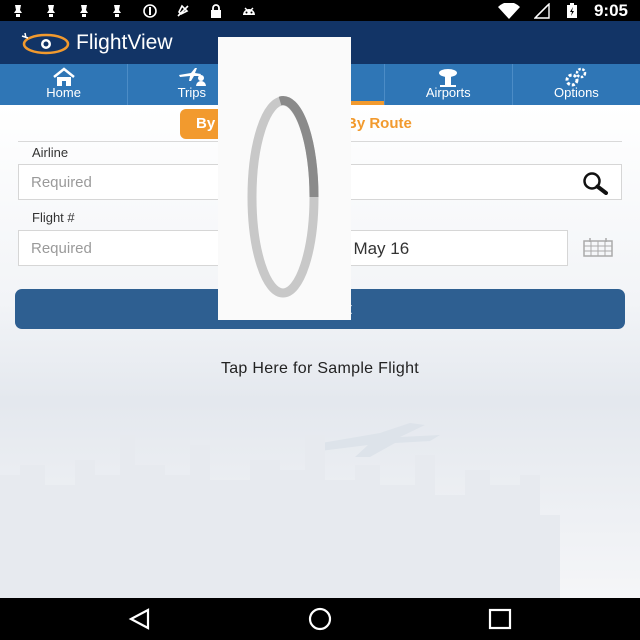 This screenshot has width=640, height=640. I want to click on airline-label: Airline, so click(50, 152).